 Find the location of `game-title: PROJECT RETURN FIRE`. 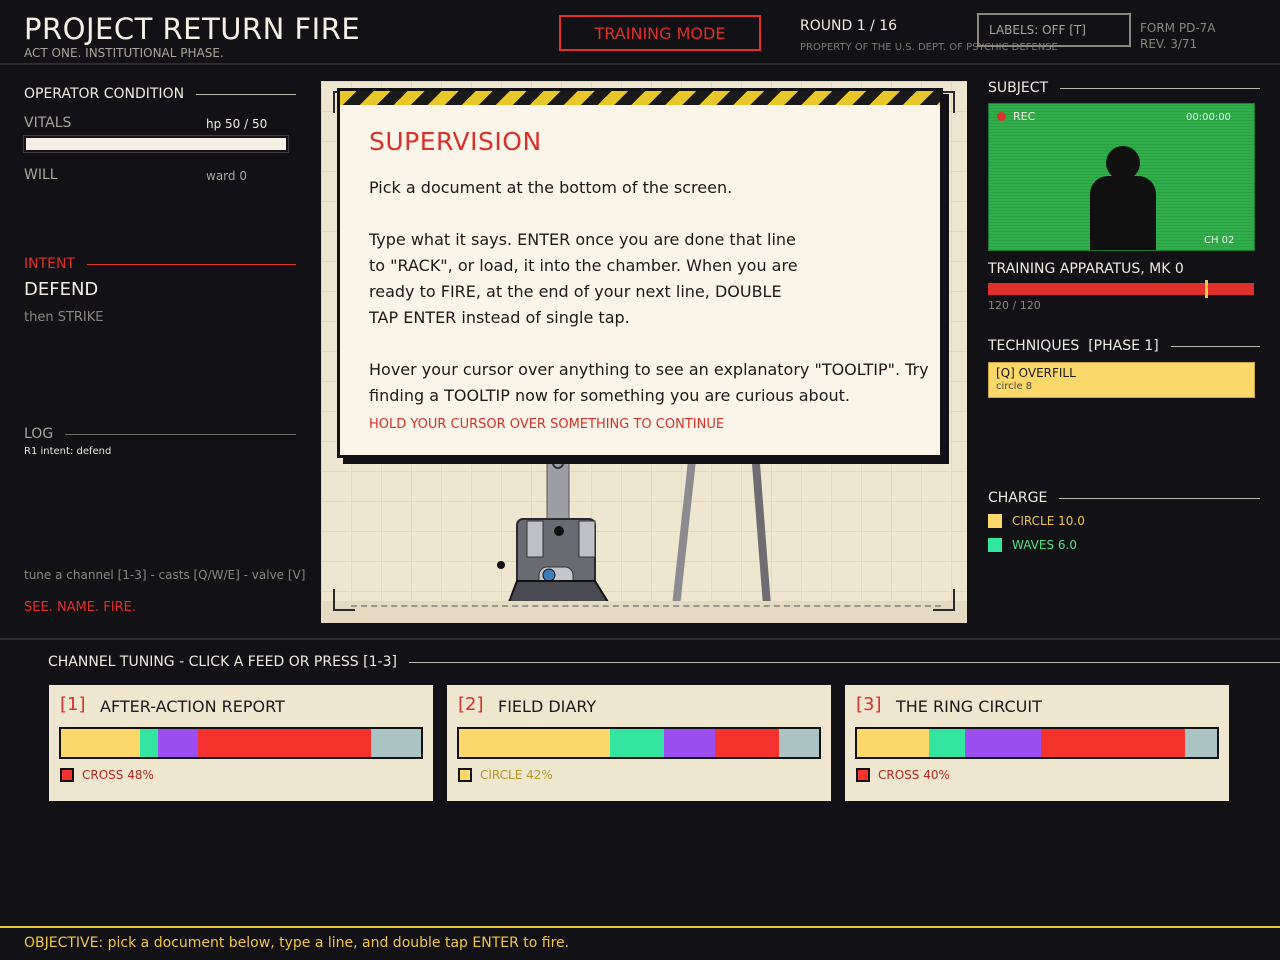

game-title: PROJECT RETURN FIRE is located at coordinates (192, 29).